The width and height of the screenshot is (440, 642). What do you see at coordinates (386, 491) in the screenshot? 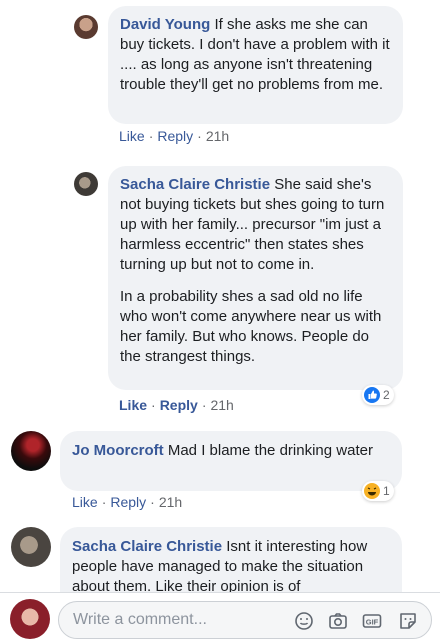
I see `reaction-count-value: 1` at bounding box center [386, 491].